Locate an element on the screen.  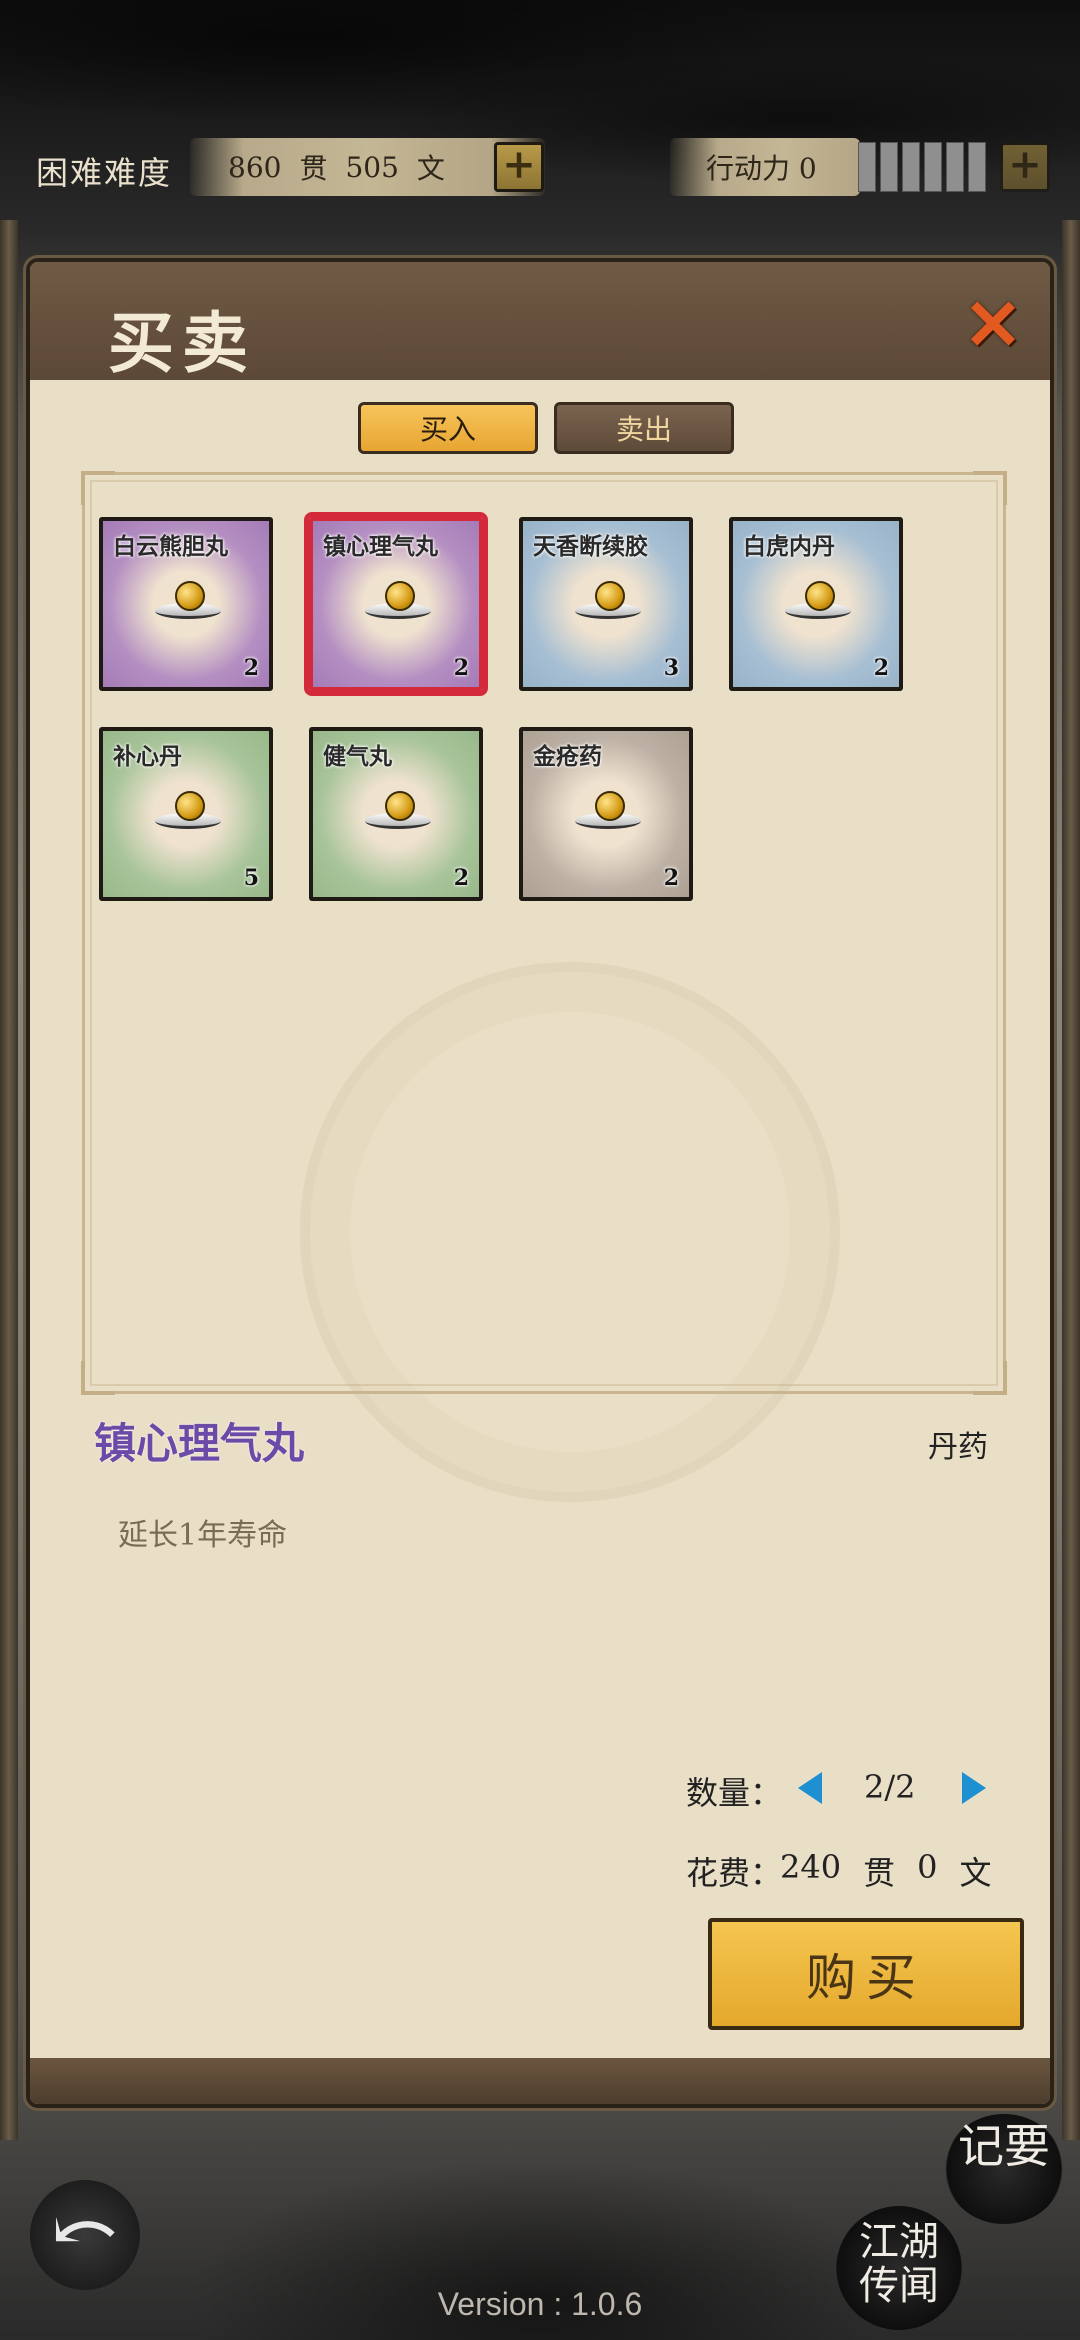
news-button-line1: 江湖 is located at coordinates (899, 2242).